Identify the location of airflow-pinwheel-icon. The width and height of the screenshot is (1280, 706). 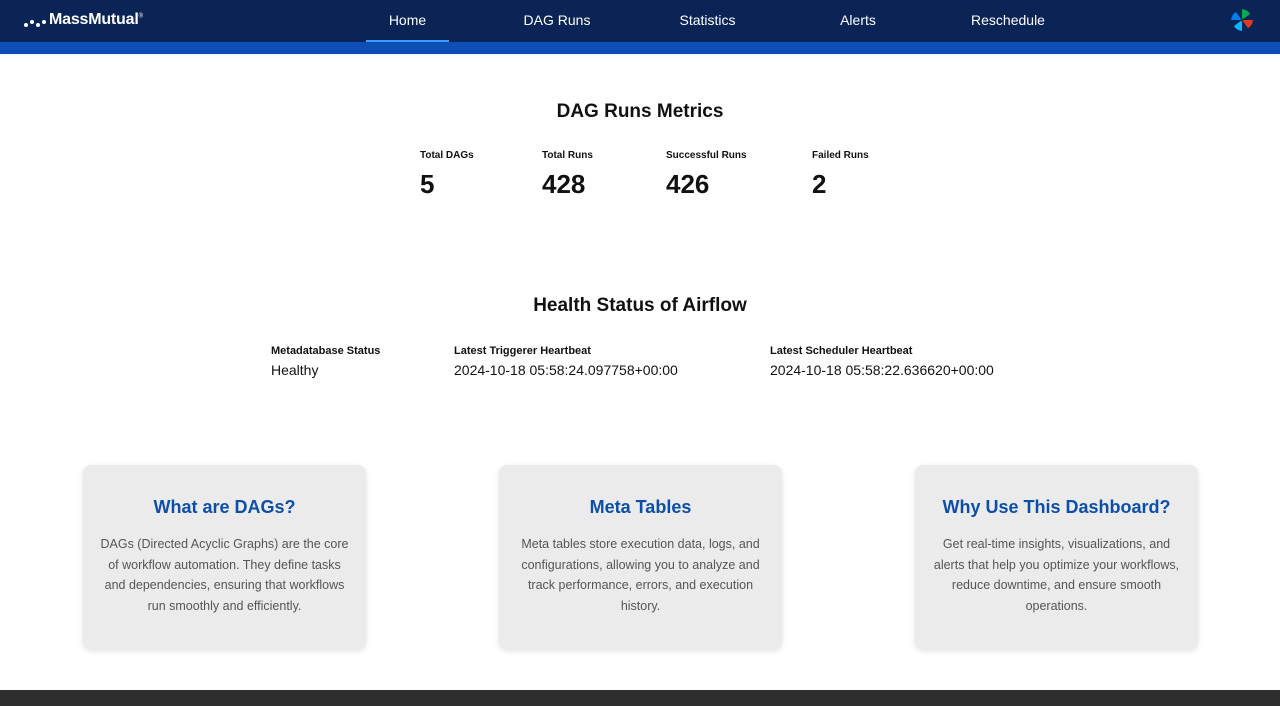
(1242, 20).